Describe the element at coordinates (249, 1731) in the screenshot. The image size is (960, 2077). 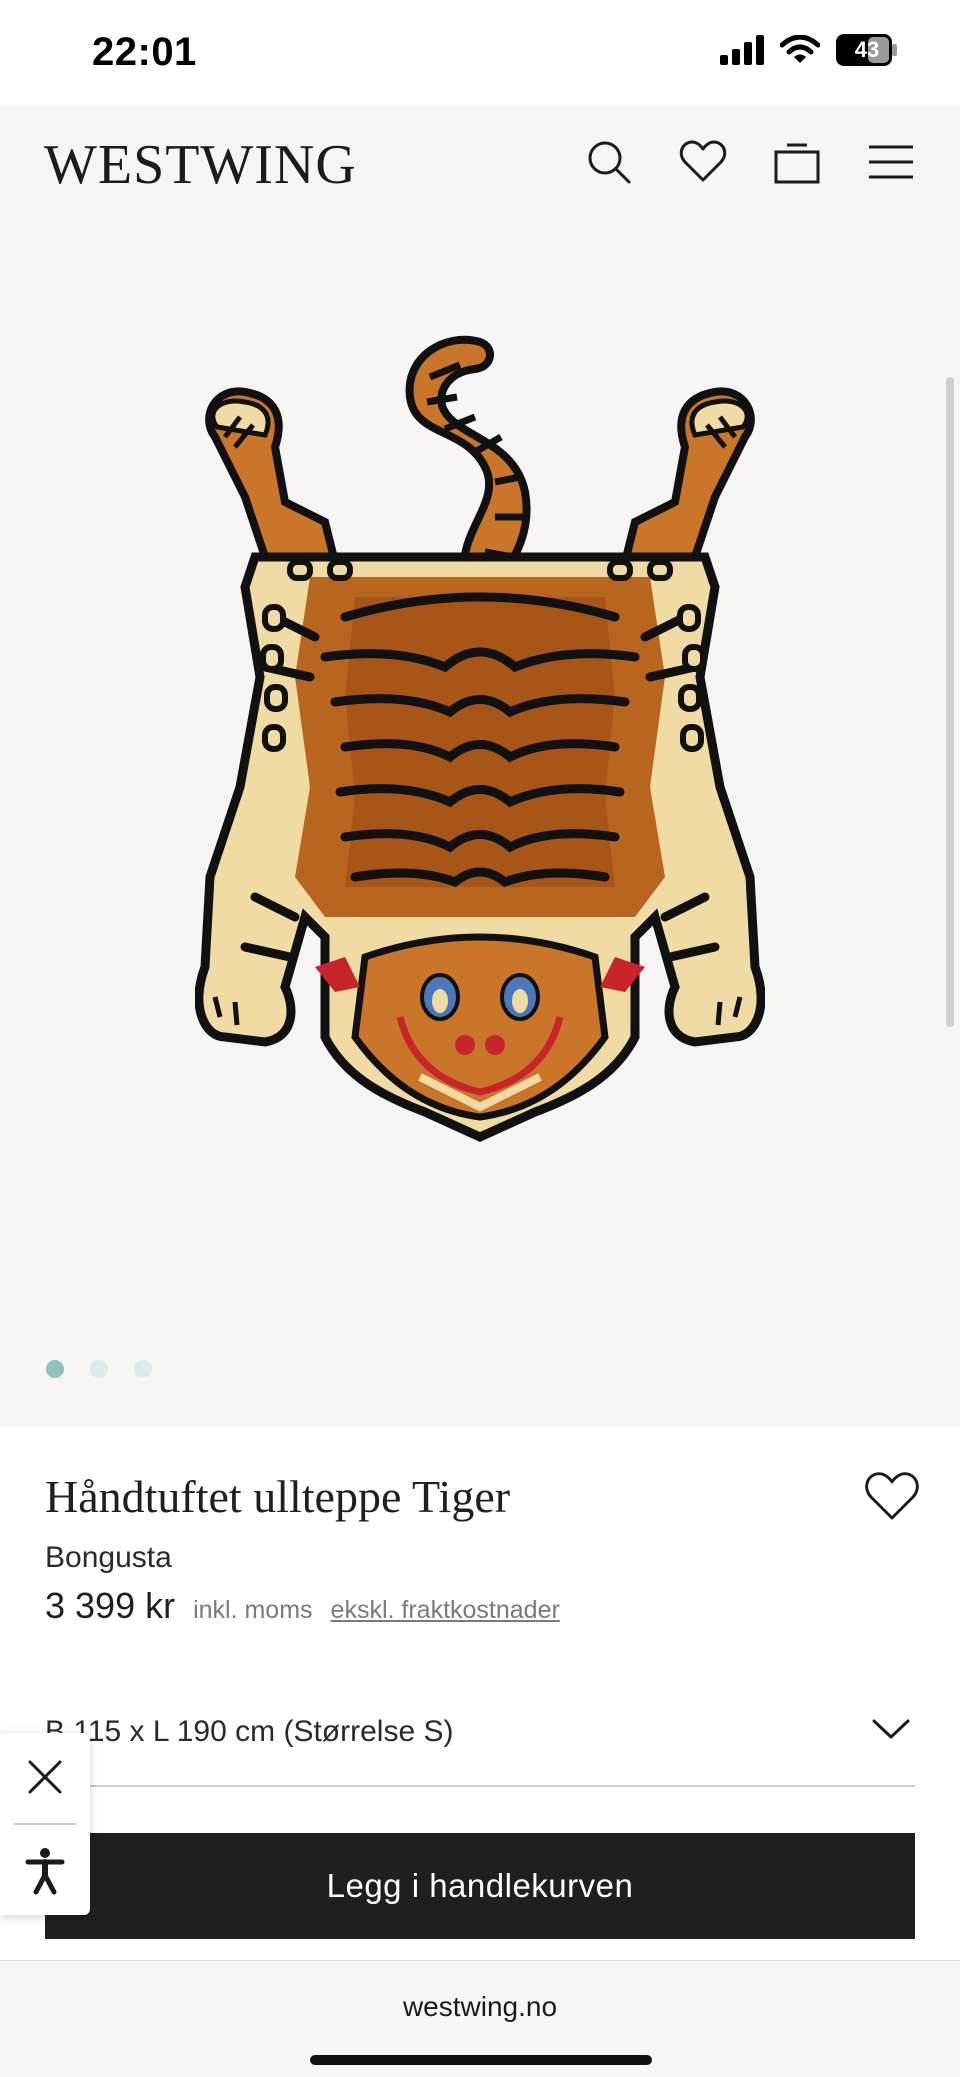
I see `size-select-value: B 115 x L 190 cm (Størrelse S)` at that location.